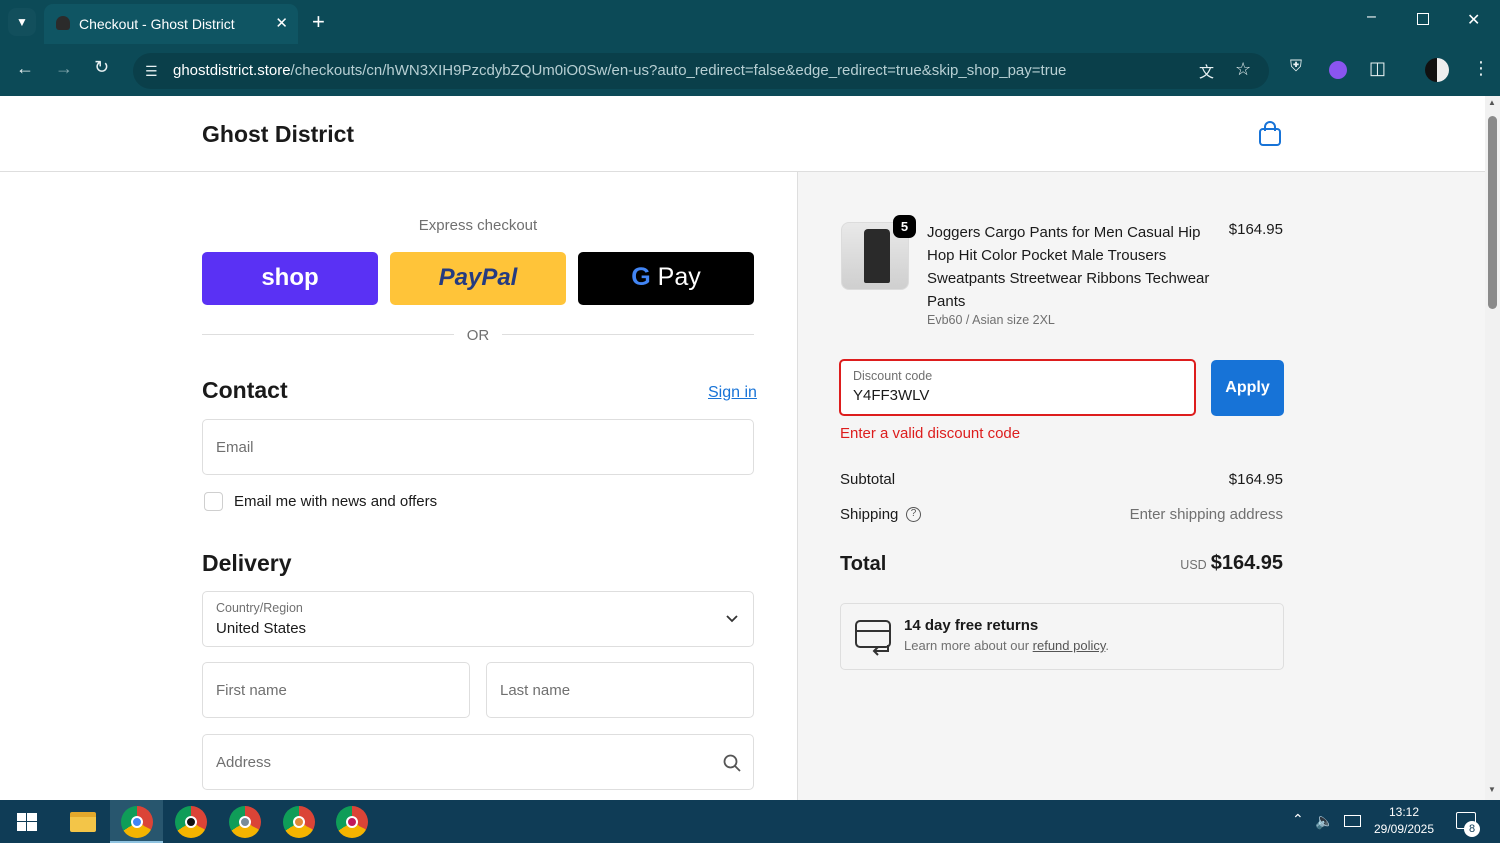 This screenshot has height=843, width=1500. I want to click on quantity-value: 5, so click(904, 226).